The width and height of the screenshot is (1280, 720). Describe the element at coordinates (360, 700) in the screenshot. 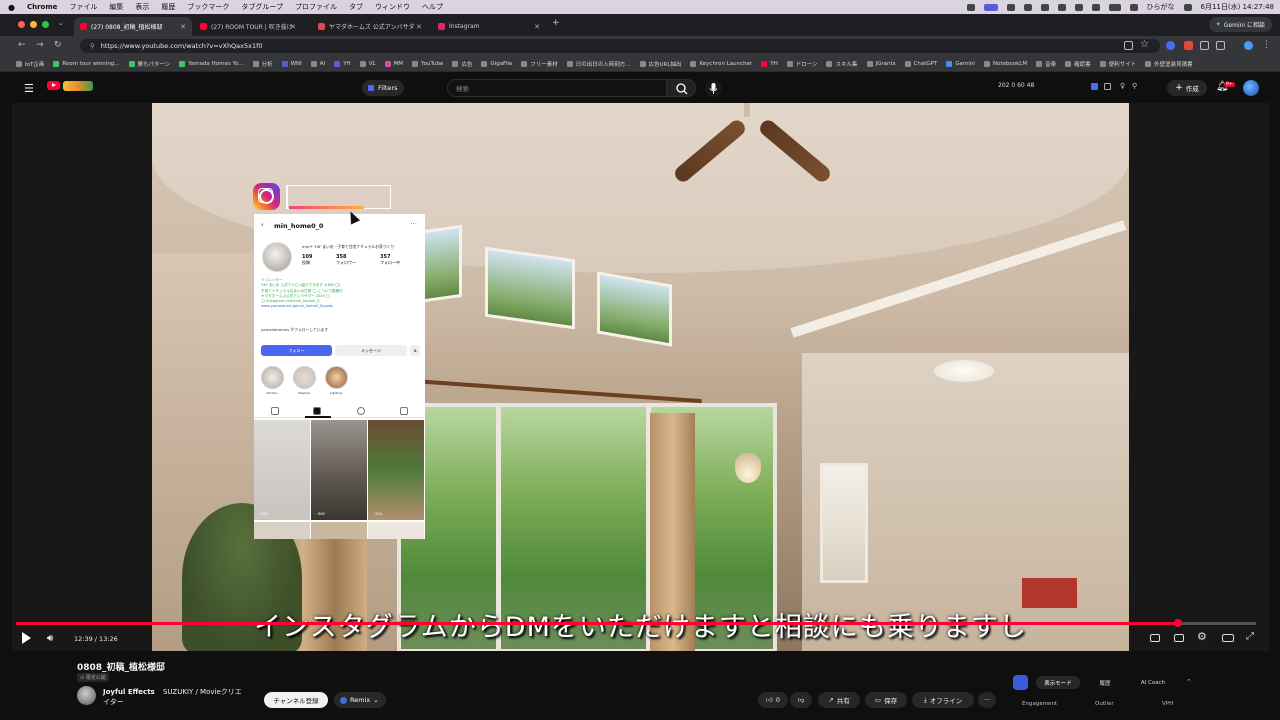

I see `remix-button: Remix ⌄` at that location.